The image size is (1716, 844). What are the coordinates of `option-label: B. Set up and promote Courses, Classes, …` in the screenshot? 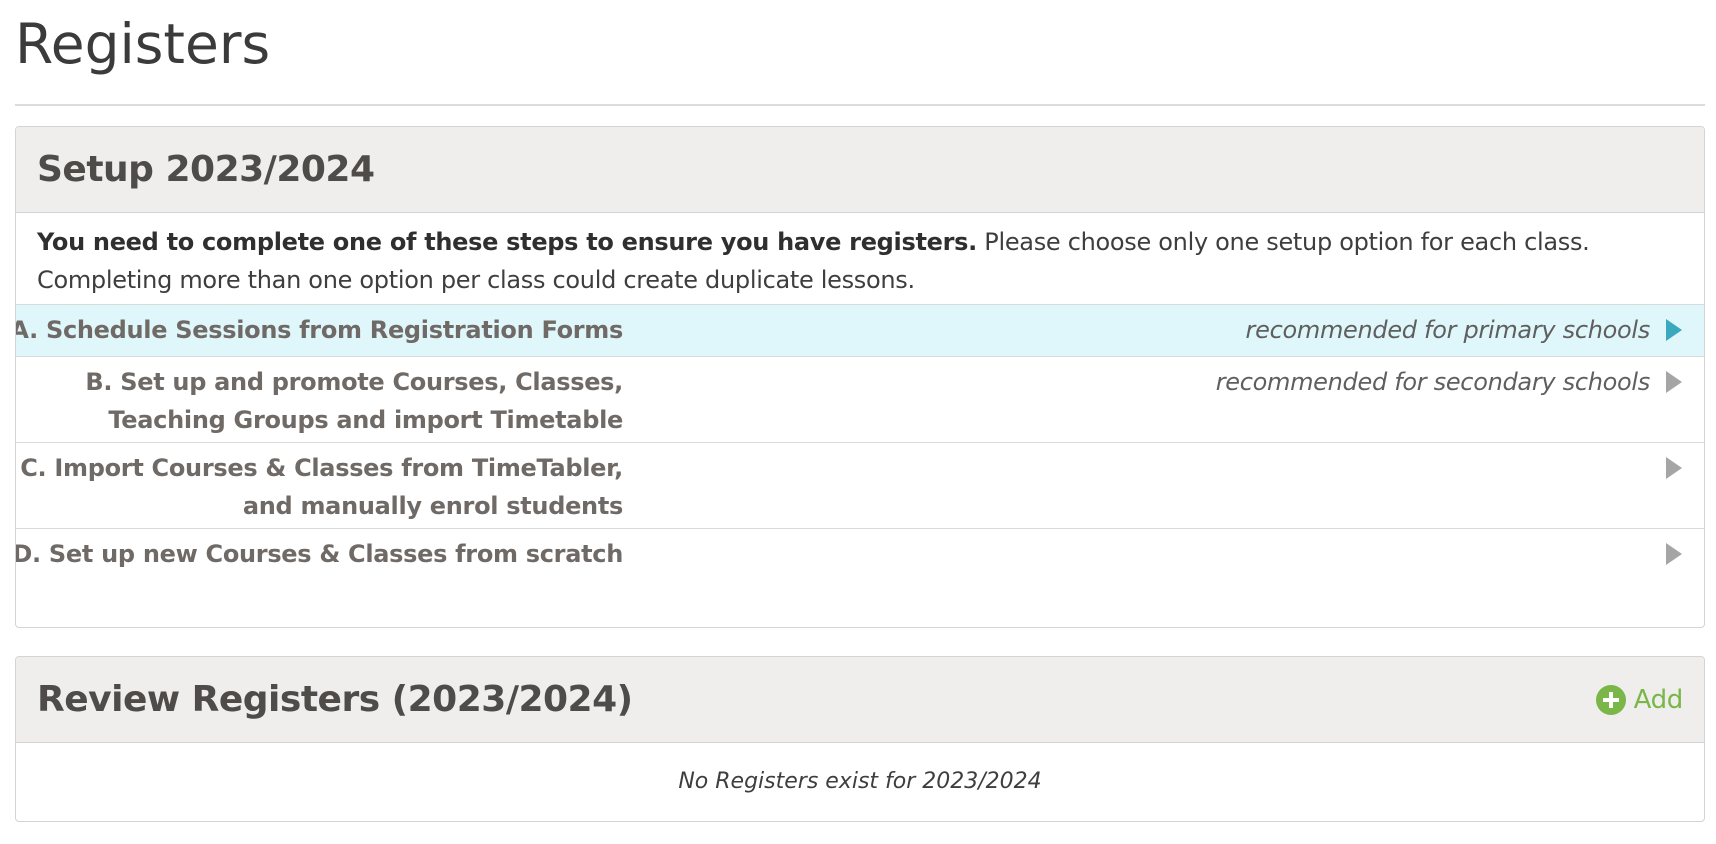 It's located at (354, 401).